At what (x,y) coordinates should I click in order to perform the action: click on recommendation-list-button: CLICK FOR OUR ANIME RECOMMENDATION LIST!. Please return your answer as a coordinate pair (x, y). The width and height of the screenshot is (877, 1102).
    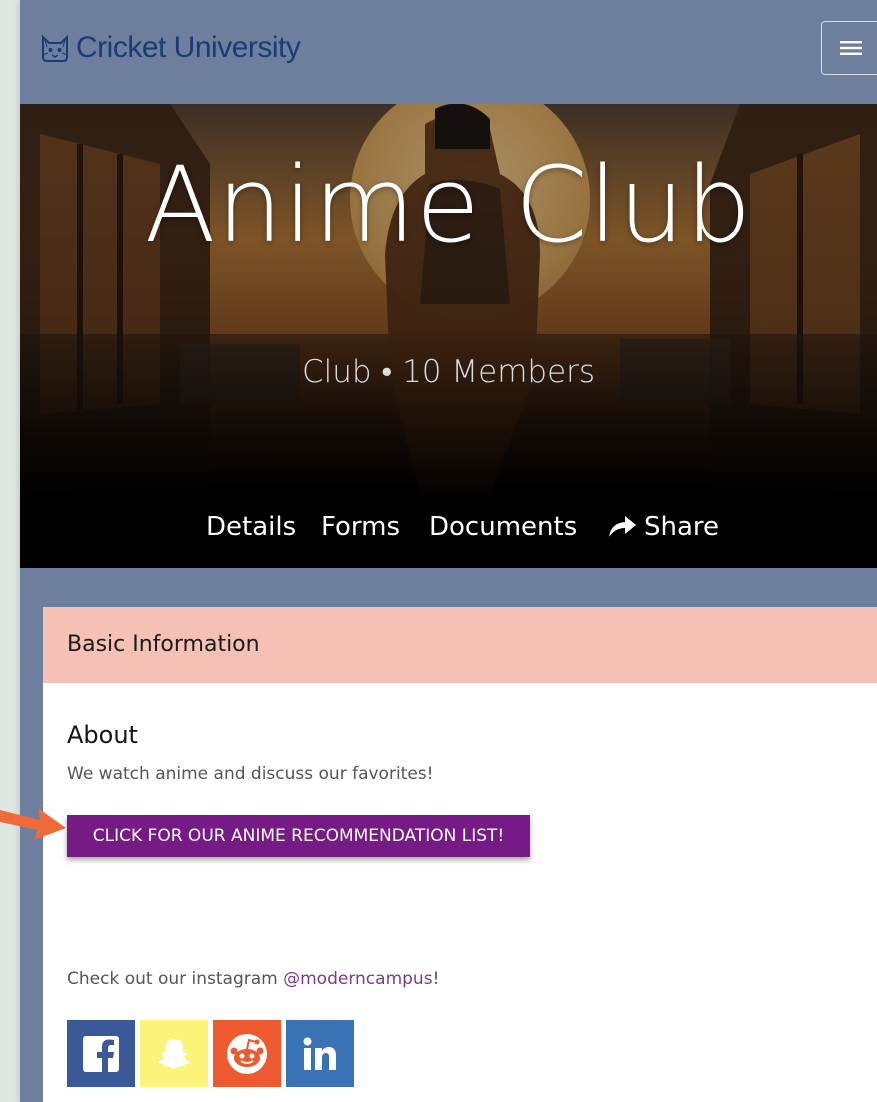
    Looking at the image, I should click on (298, 836).